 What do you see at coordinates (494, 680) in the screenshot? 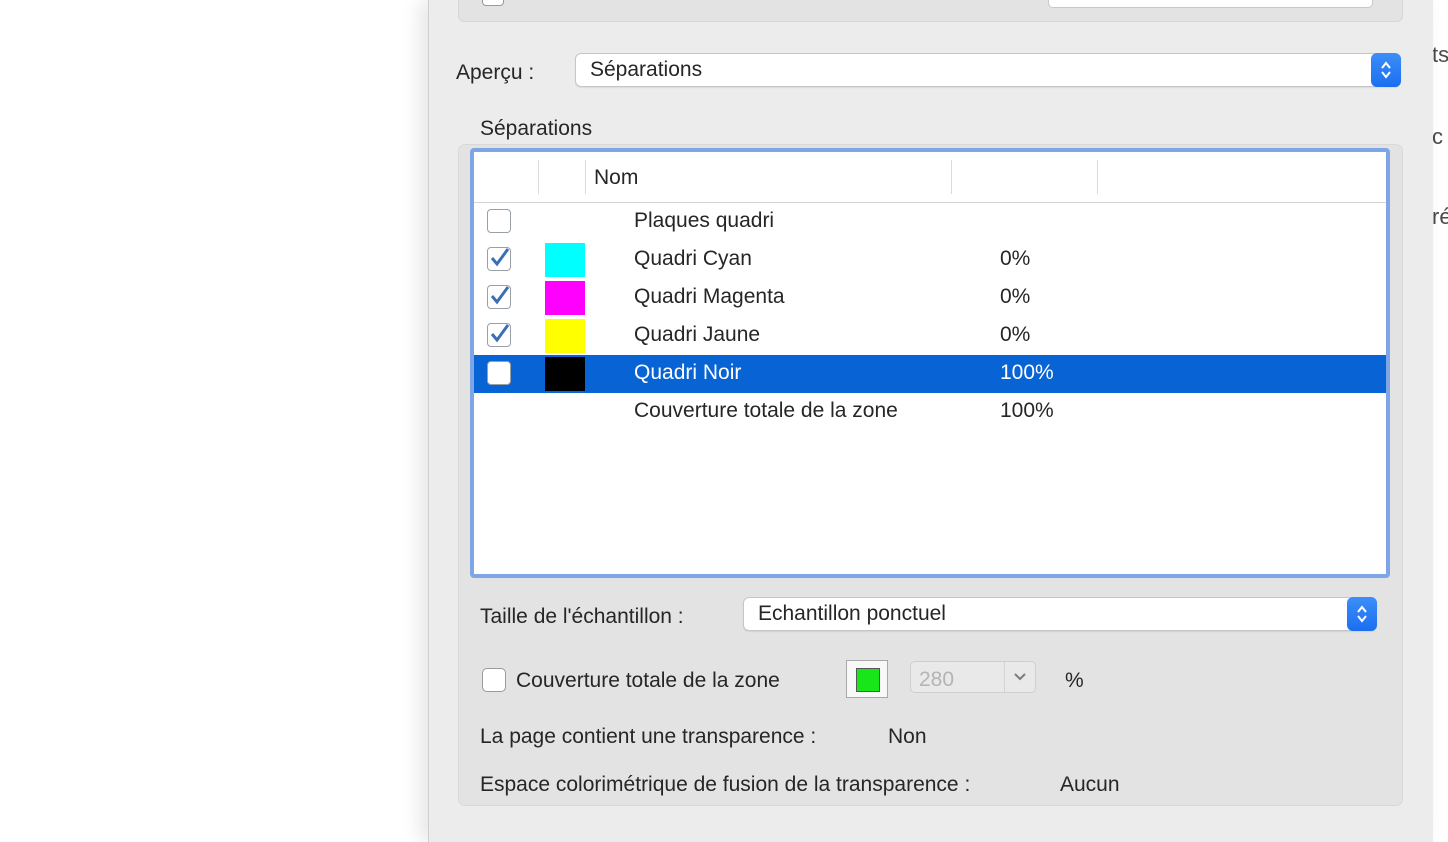
I see `total-coverage-checkbox` at bounding box center [494, 680].